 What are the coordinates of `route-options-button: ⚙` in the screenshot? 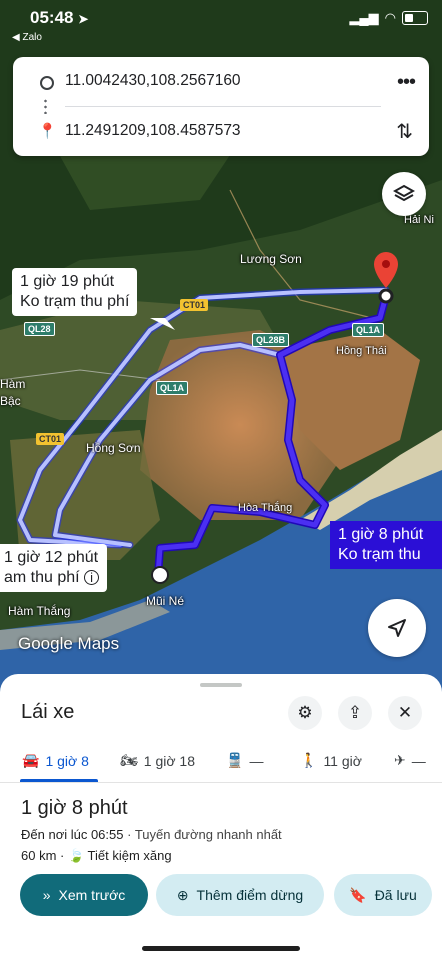 It's located at (305, 713).